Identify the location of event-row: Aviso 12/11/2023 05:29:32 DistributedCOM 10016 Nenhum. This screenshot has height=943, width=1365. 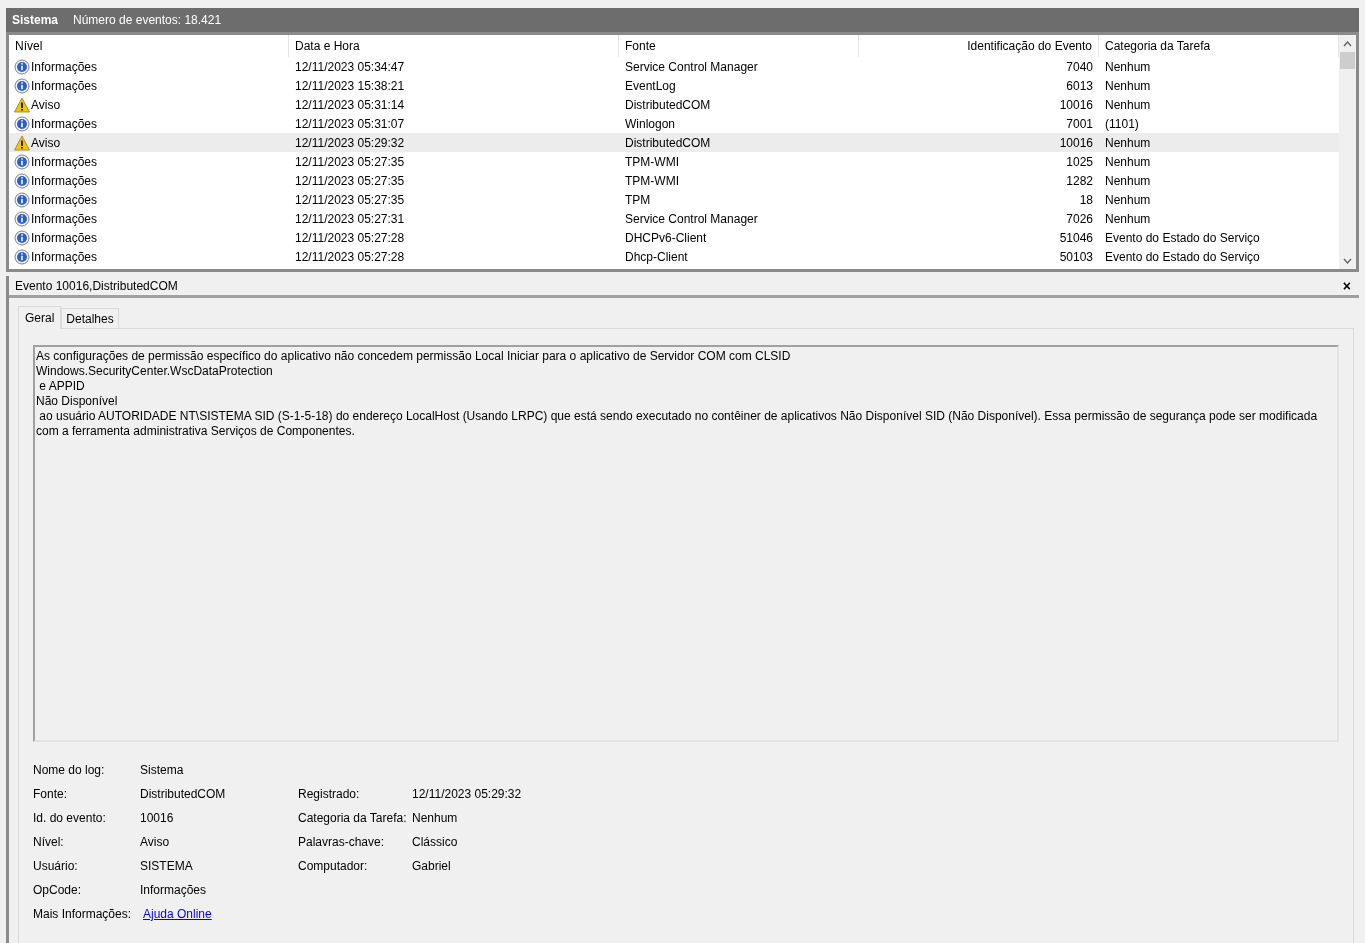
(674, 142).